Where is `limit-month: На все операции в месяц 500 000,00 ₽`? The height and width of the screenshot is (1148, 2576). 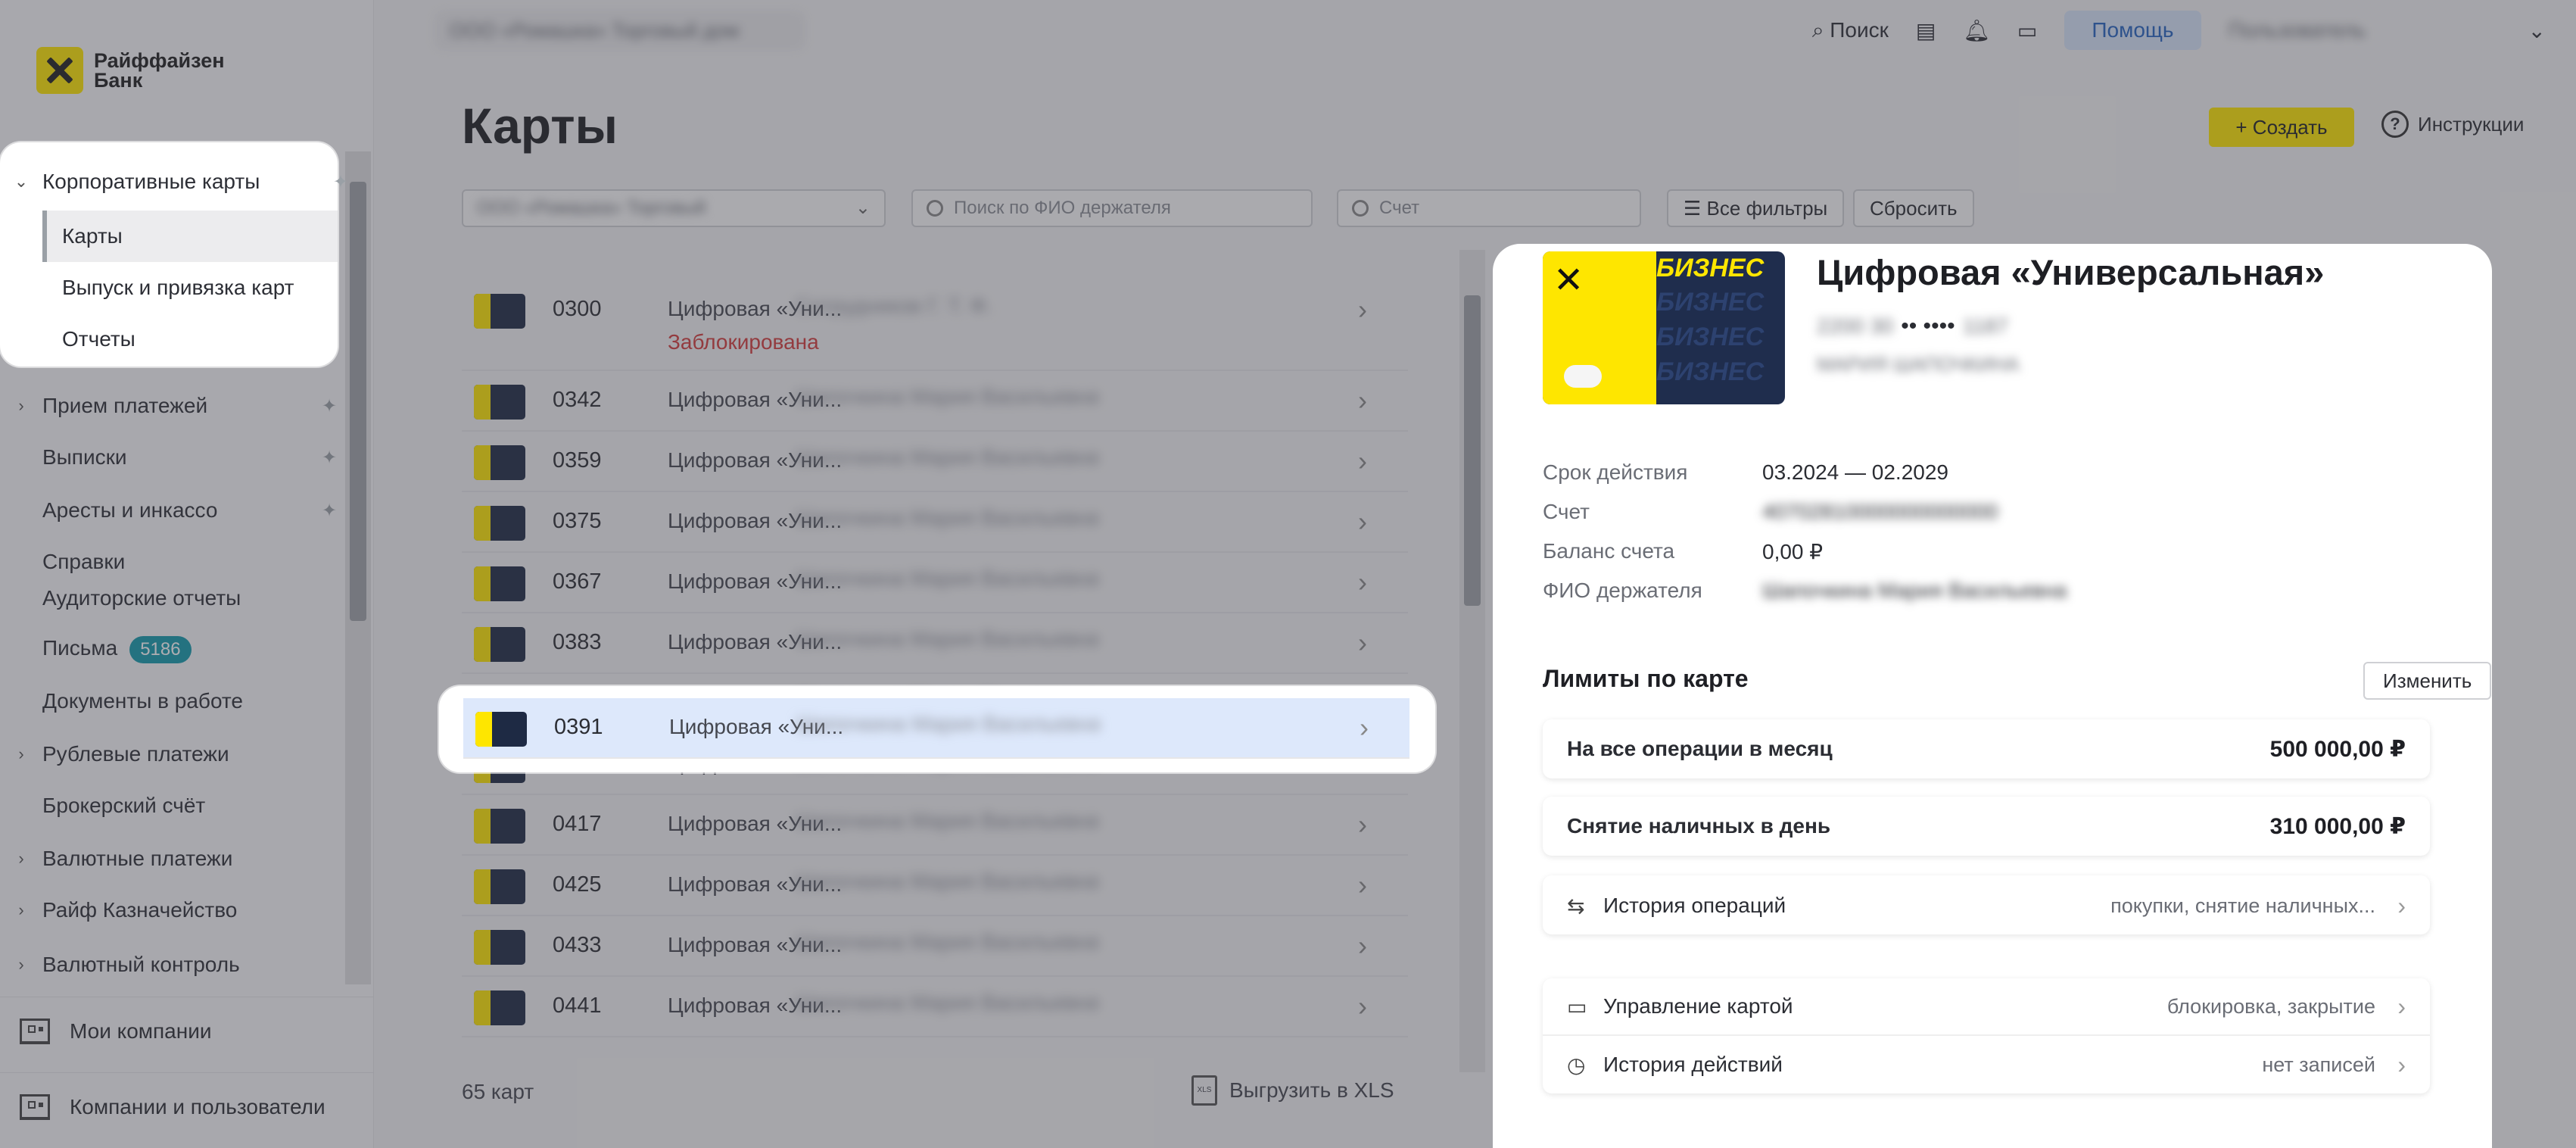
limit-month: На все операции в месяц 500 000,00 ₽ is located at coordinates (1987, 748).